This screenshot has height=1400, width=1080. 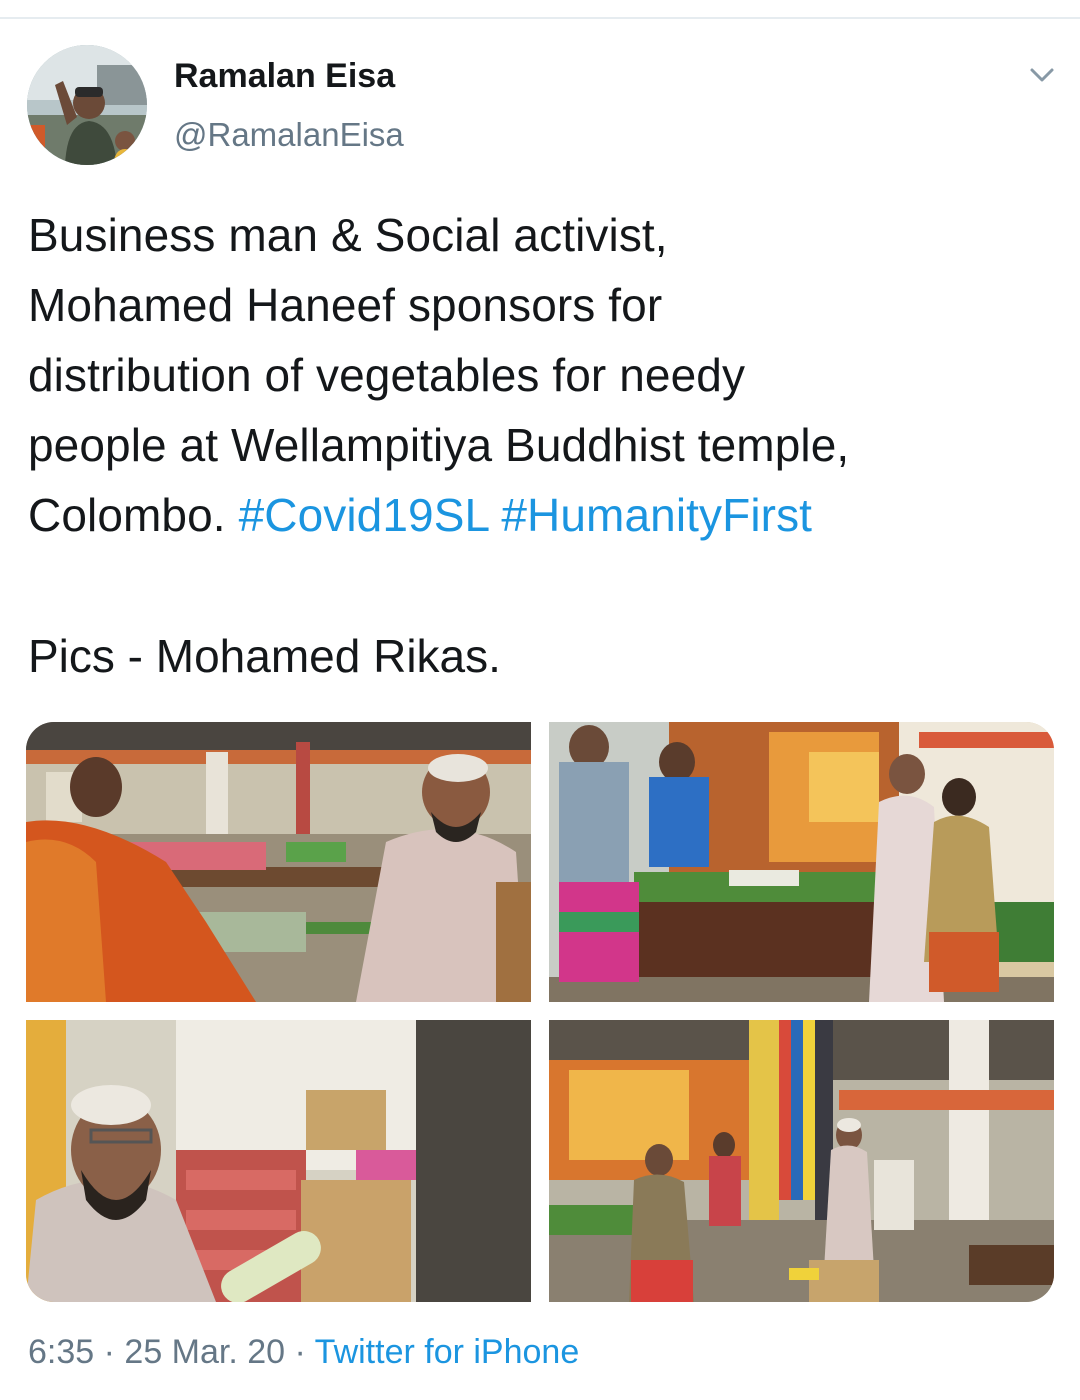 What do you see at coordinates (278, 1161) in the screenshot?
I see `photo-sponsor-storeroom` at bounding box center [278, 1161].